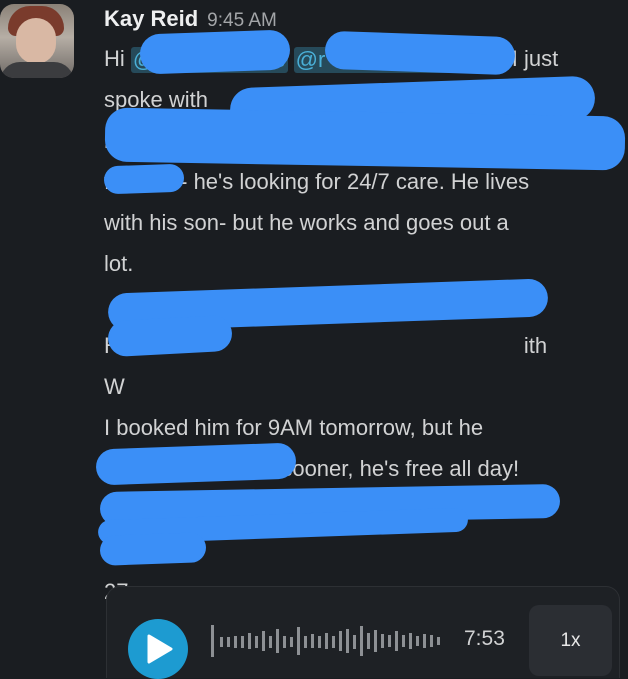 Image resolution: width=628 pixels, height=679 pixels. Describe the element at coordinates (242, 20) in the screenshot. I see `message-timestamp: 9:45 AM` at that location.